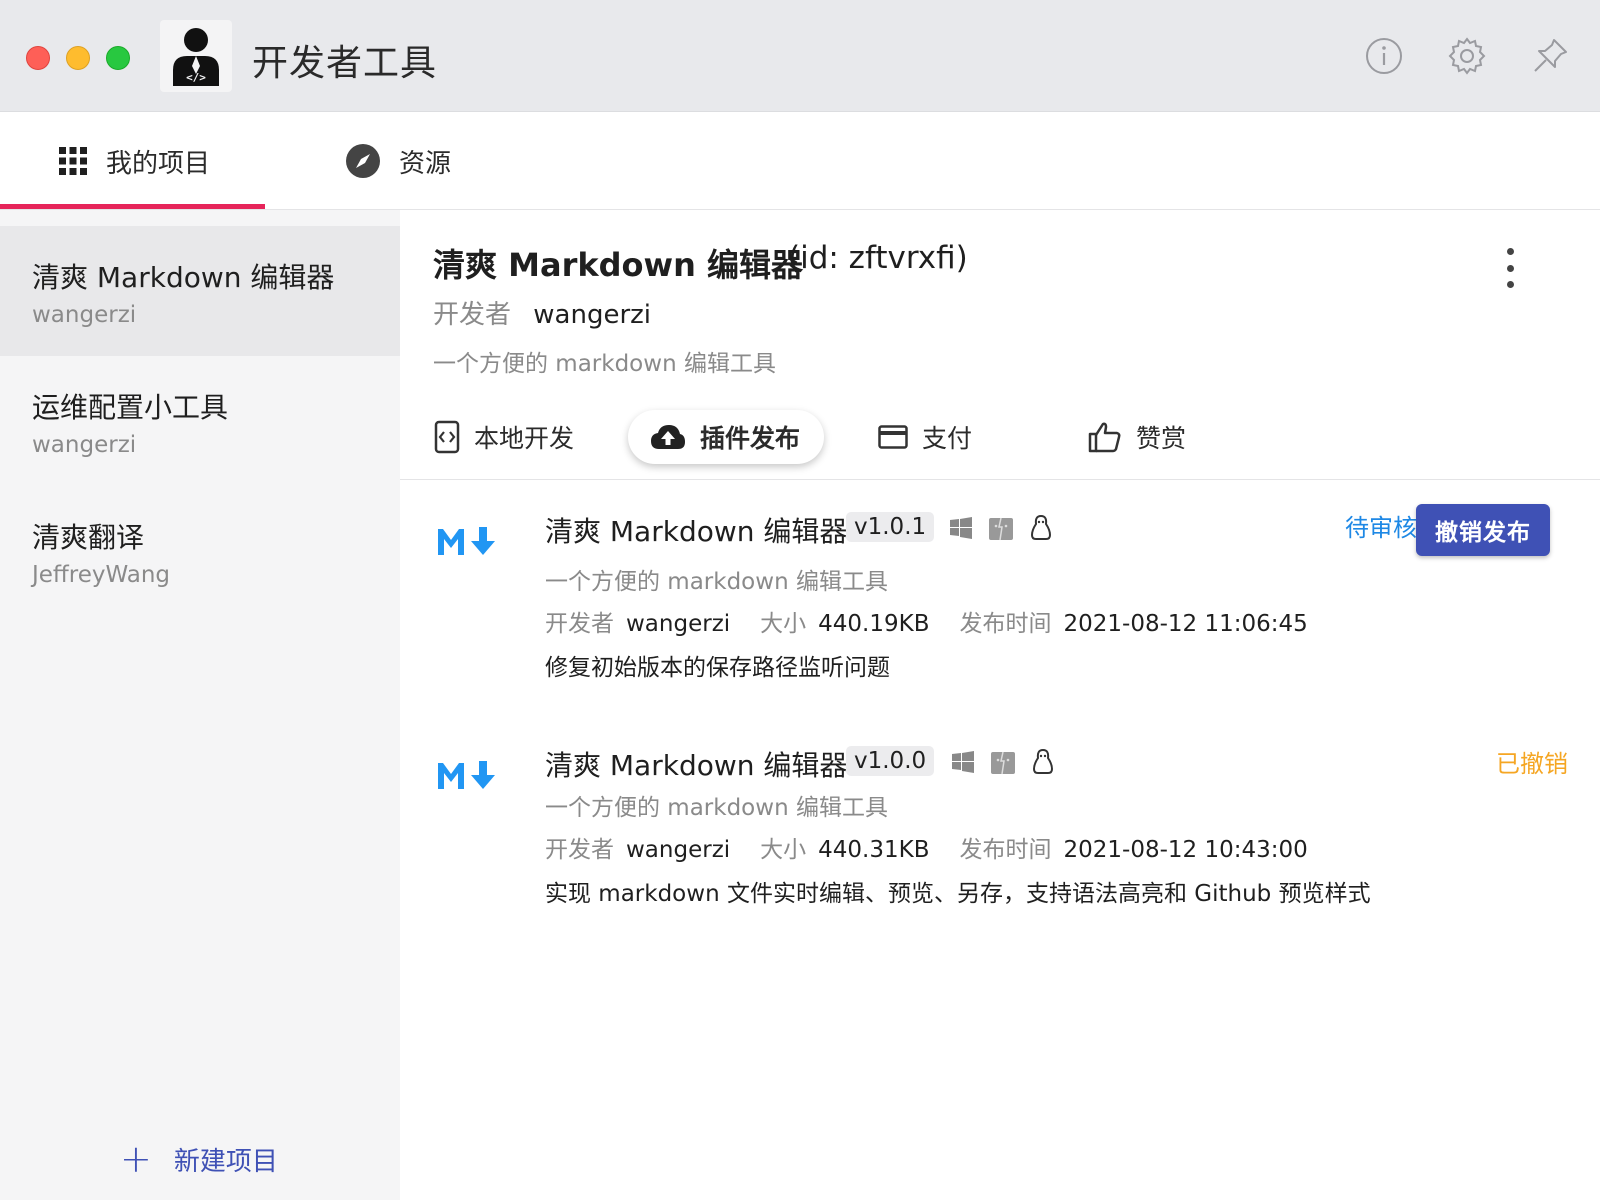 Image resolution: width=1600 pixels, height=1200 pixels. I want to click on tab-plugin-publish: 插件发布, so click(726, 437).